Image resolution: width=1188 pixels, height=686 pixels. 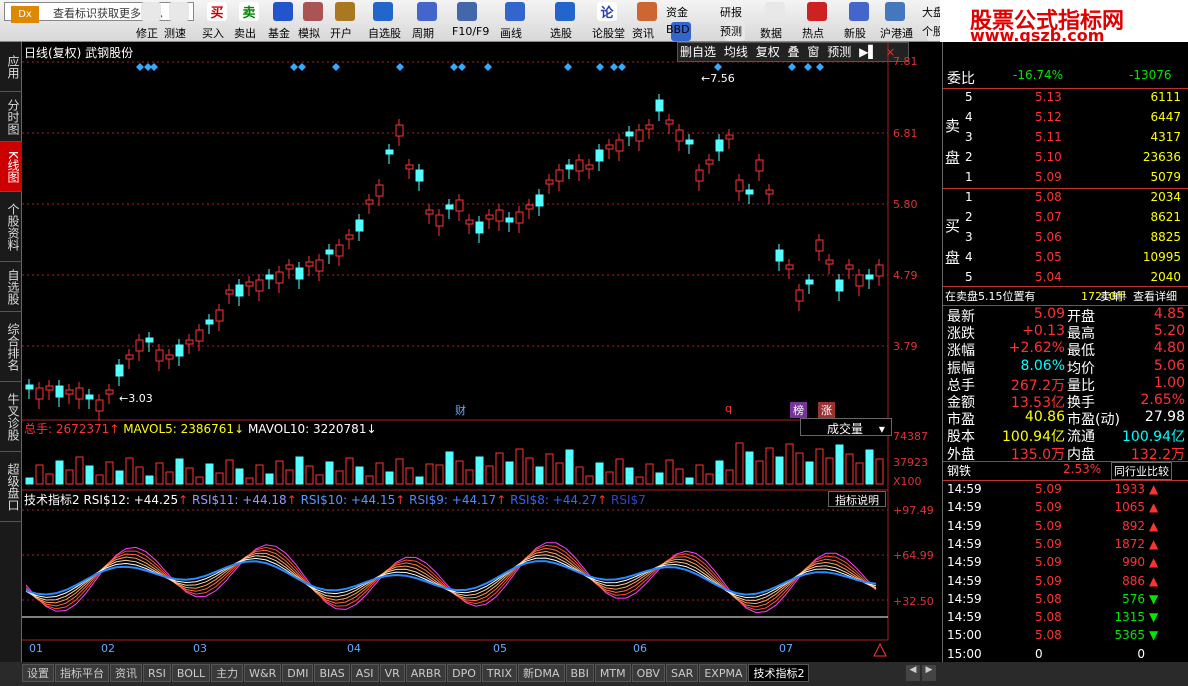 I want to click on vol-axis: X100, so click(x=907, y=481).